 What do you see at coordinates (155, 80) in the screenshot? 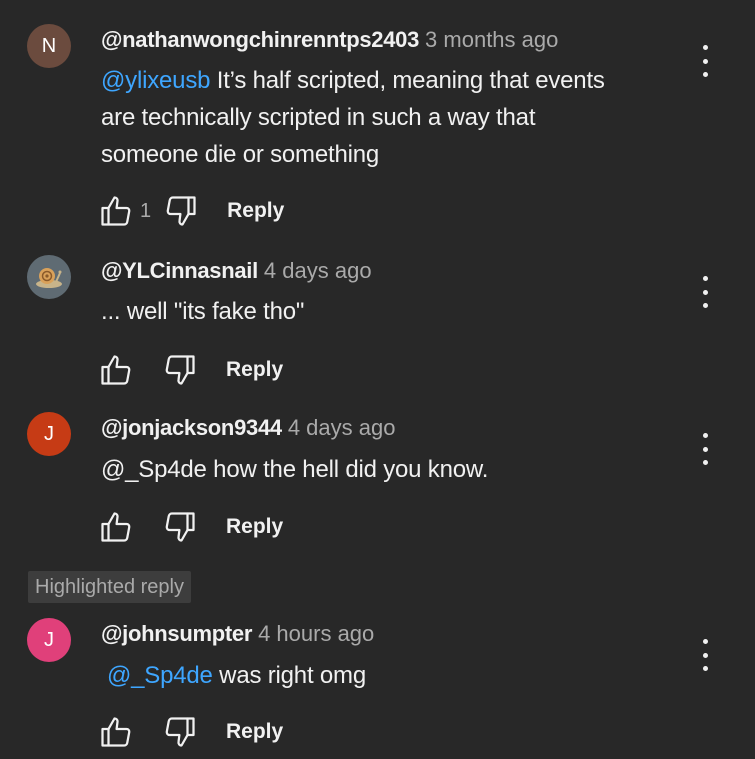
I see `mention-link: @ylixeusb` at bounding box center [155, 80].